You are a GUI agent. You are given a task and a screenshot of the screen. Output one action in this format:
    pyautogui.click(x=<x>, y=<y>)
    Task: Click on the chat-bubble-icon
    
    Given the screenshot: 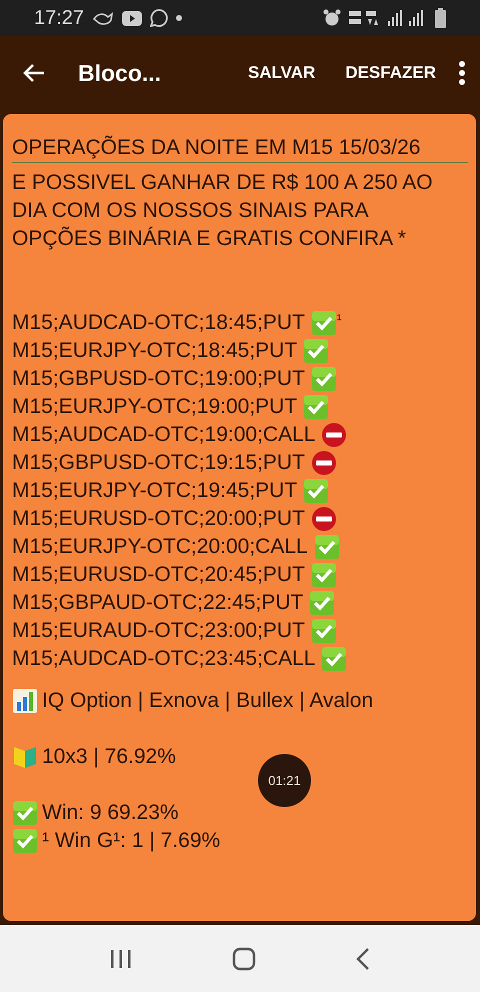 What is the action you would take?
    pyautogui.click(x=159, y=18)
    